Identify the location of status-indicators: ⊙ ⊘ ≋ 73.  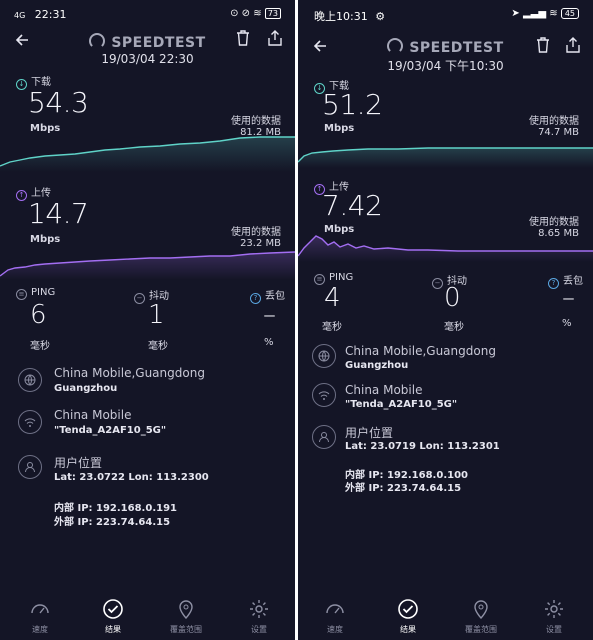
(255, 13).